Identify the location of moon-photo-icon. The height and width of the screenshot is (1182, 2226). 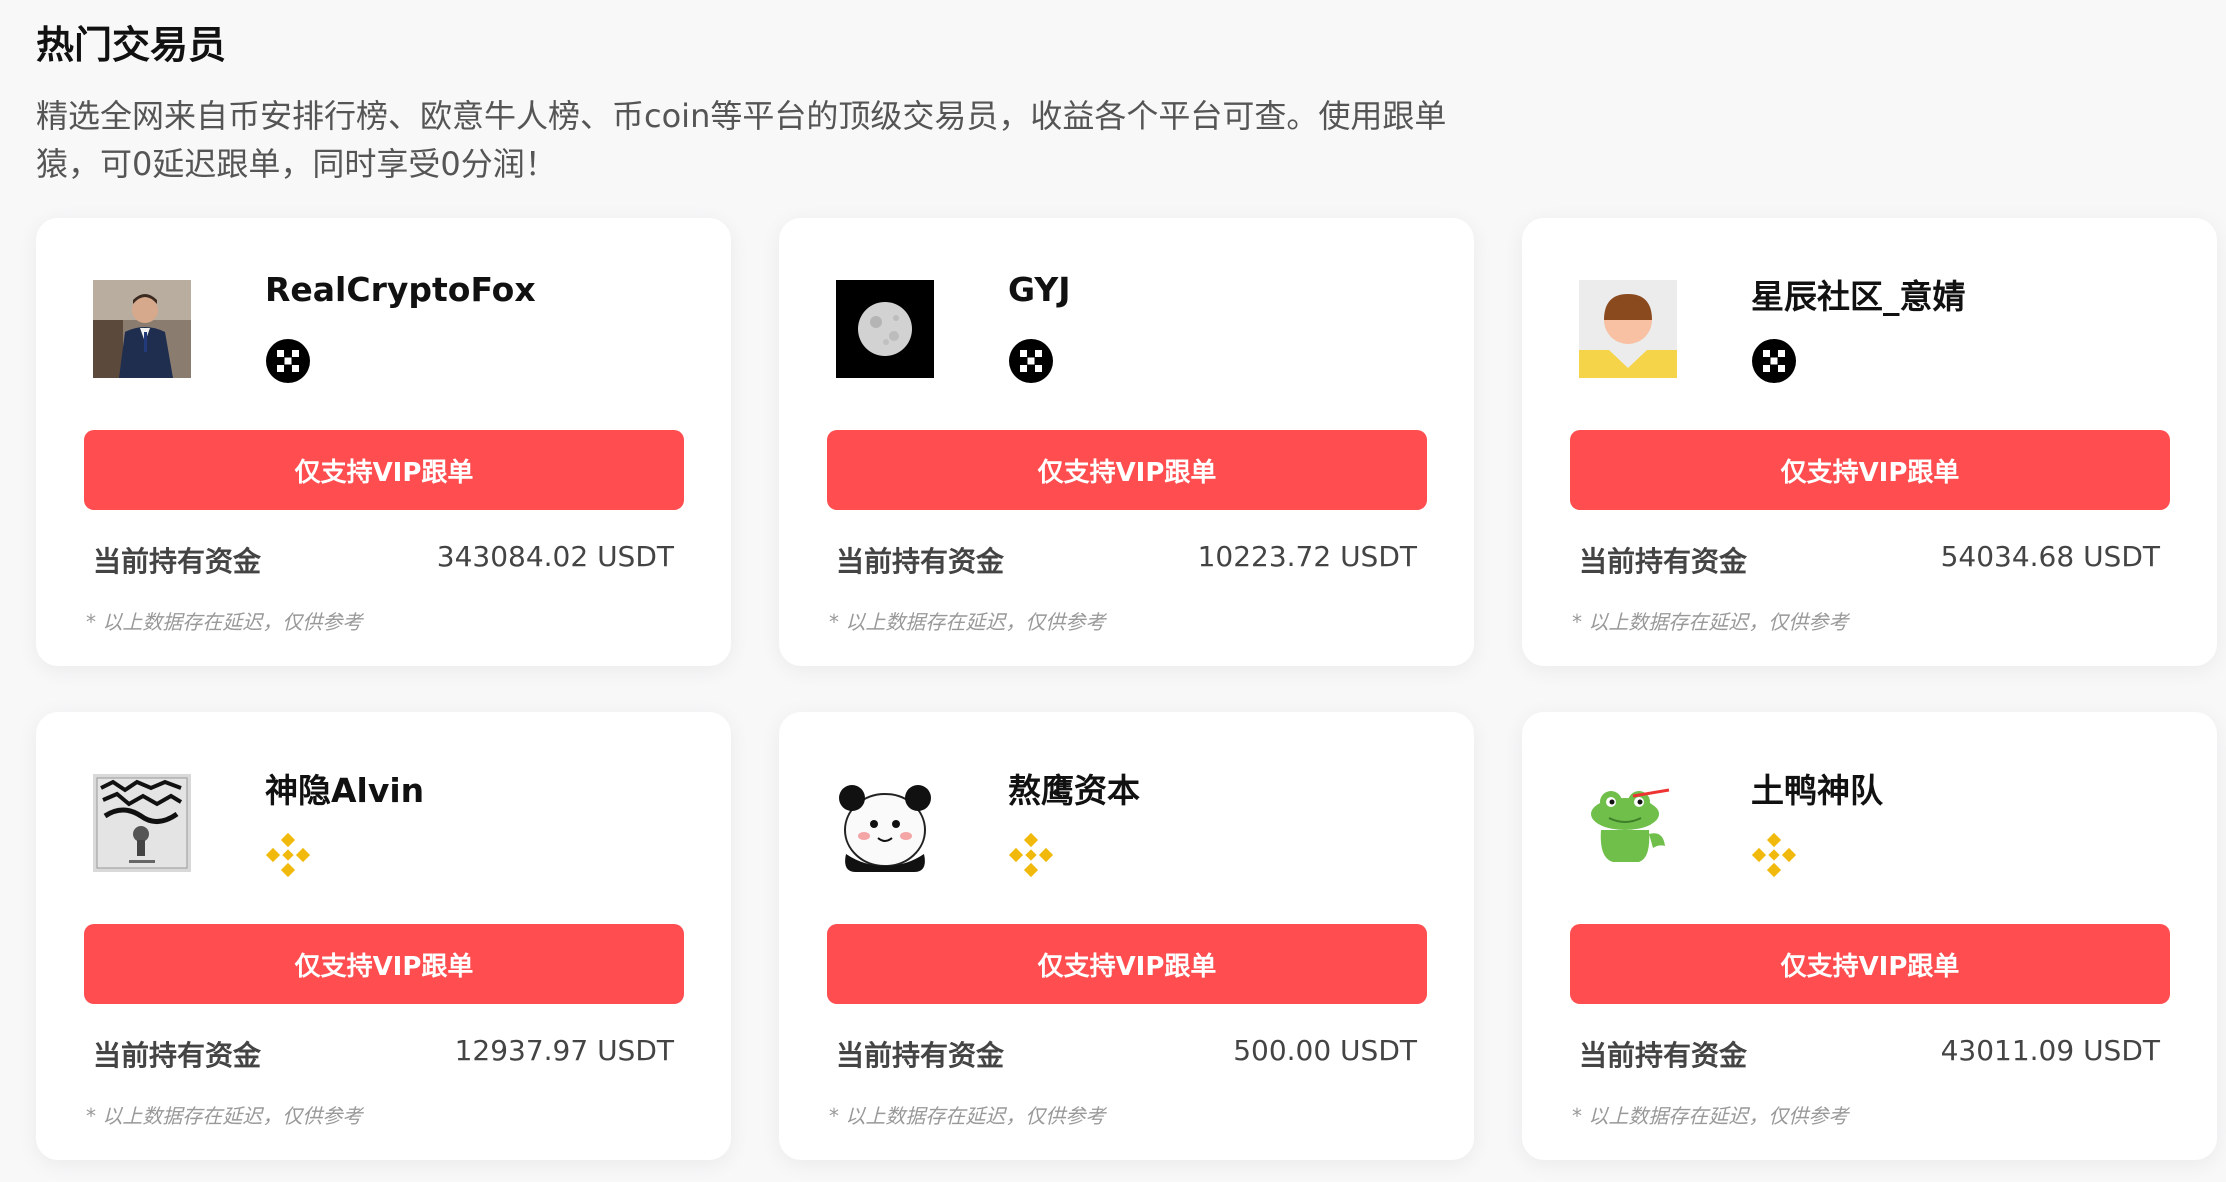
(885, 329).